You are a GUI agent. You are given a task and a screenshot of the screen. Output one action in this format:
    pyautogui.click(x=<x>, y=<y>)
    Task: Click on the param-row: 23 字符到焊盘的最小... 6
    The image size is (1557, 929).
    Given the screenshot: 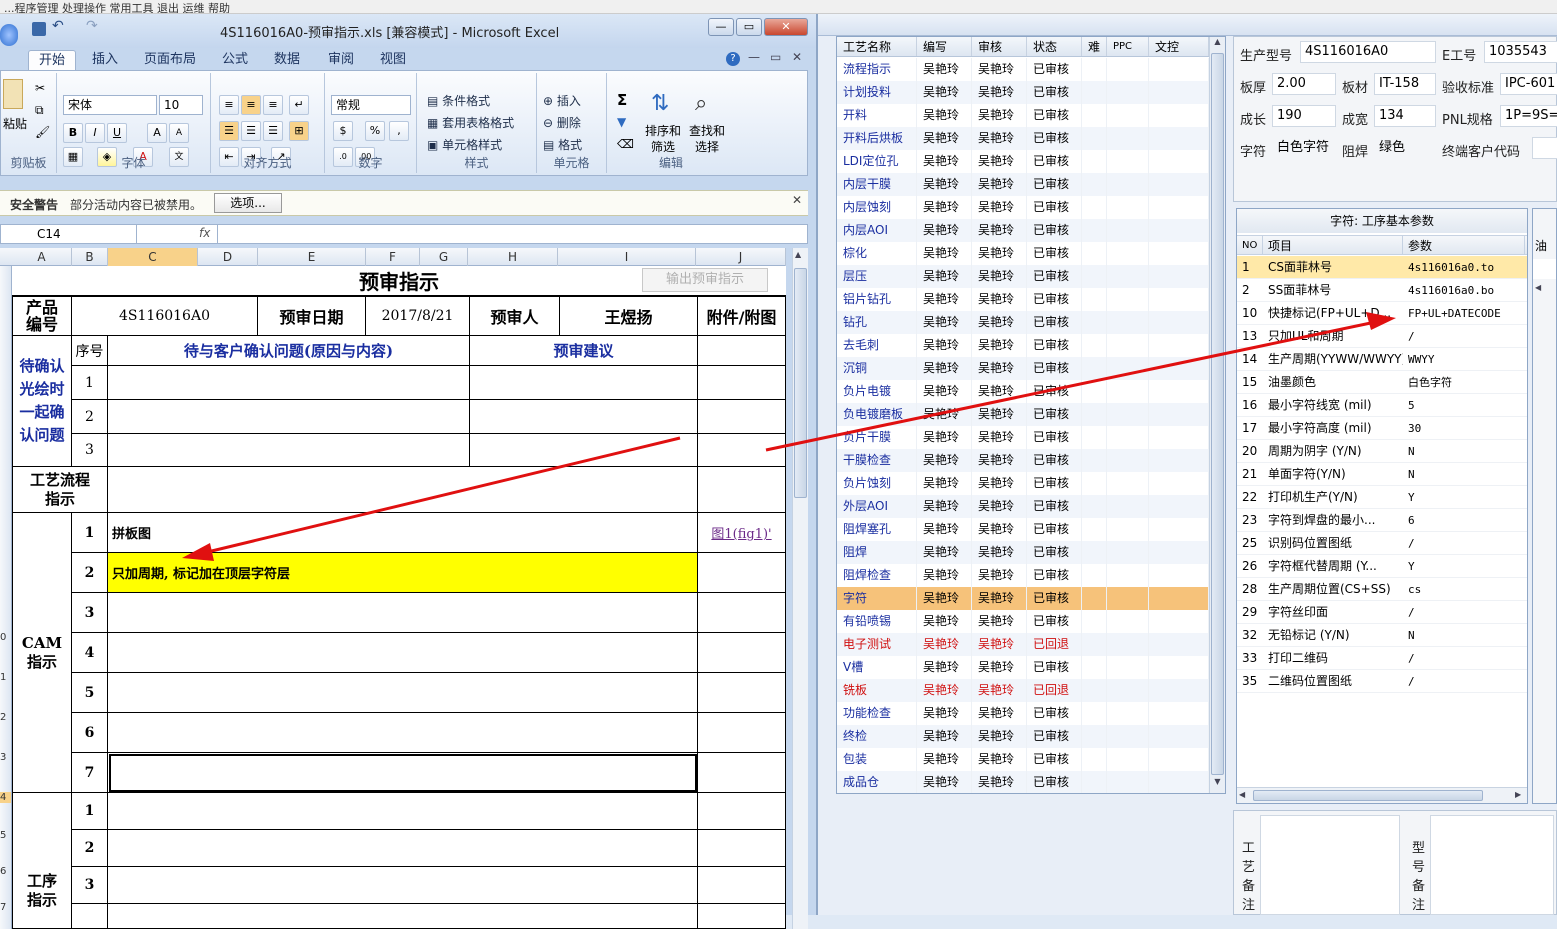 What is the action you would take?
    pyautogui.click(x=1382, y=520)
    